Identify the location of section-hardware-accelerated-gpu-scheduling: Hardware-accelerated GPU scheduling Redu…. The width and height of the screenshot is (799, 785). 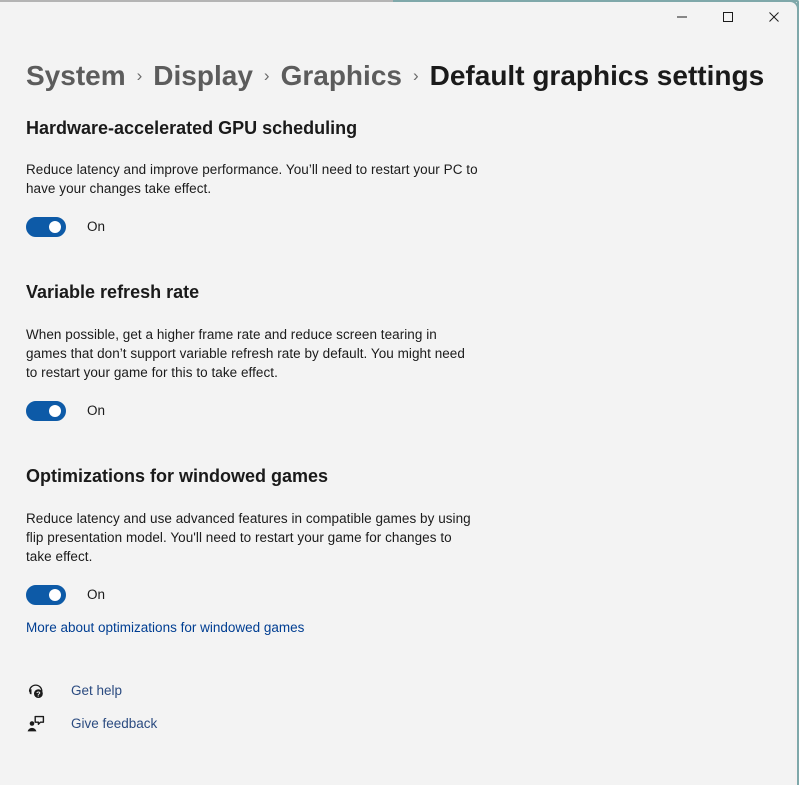
(386, 176).